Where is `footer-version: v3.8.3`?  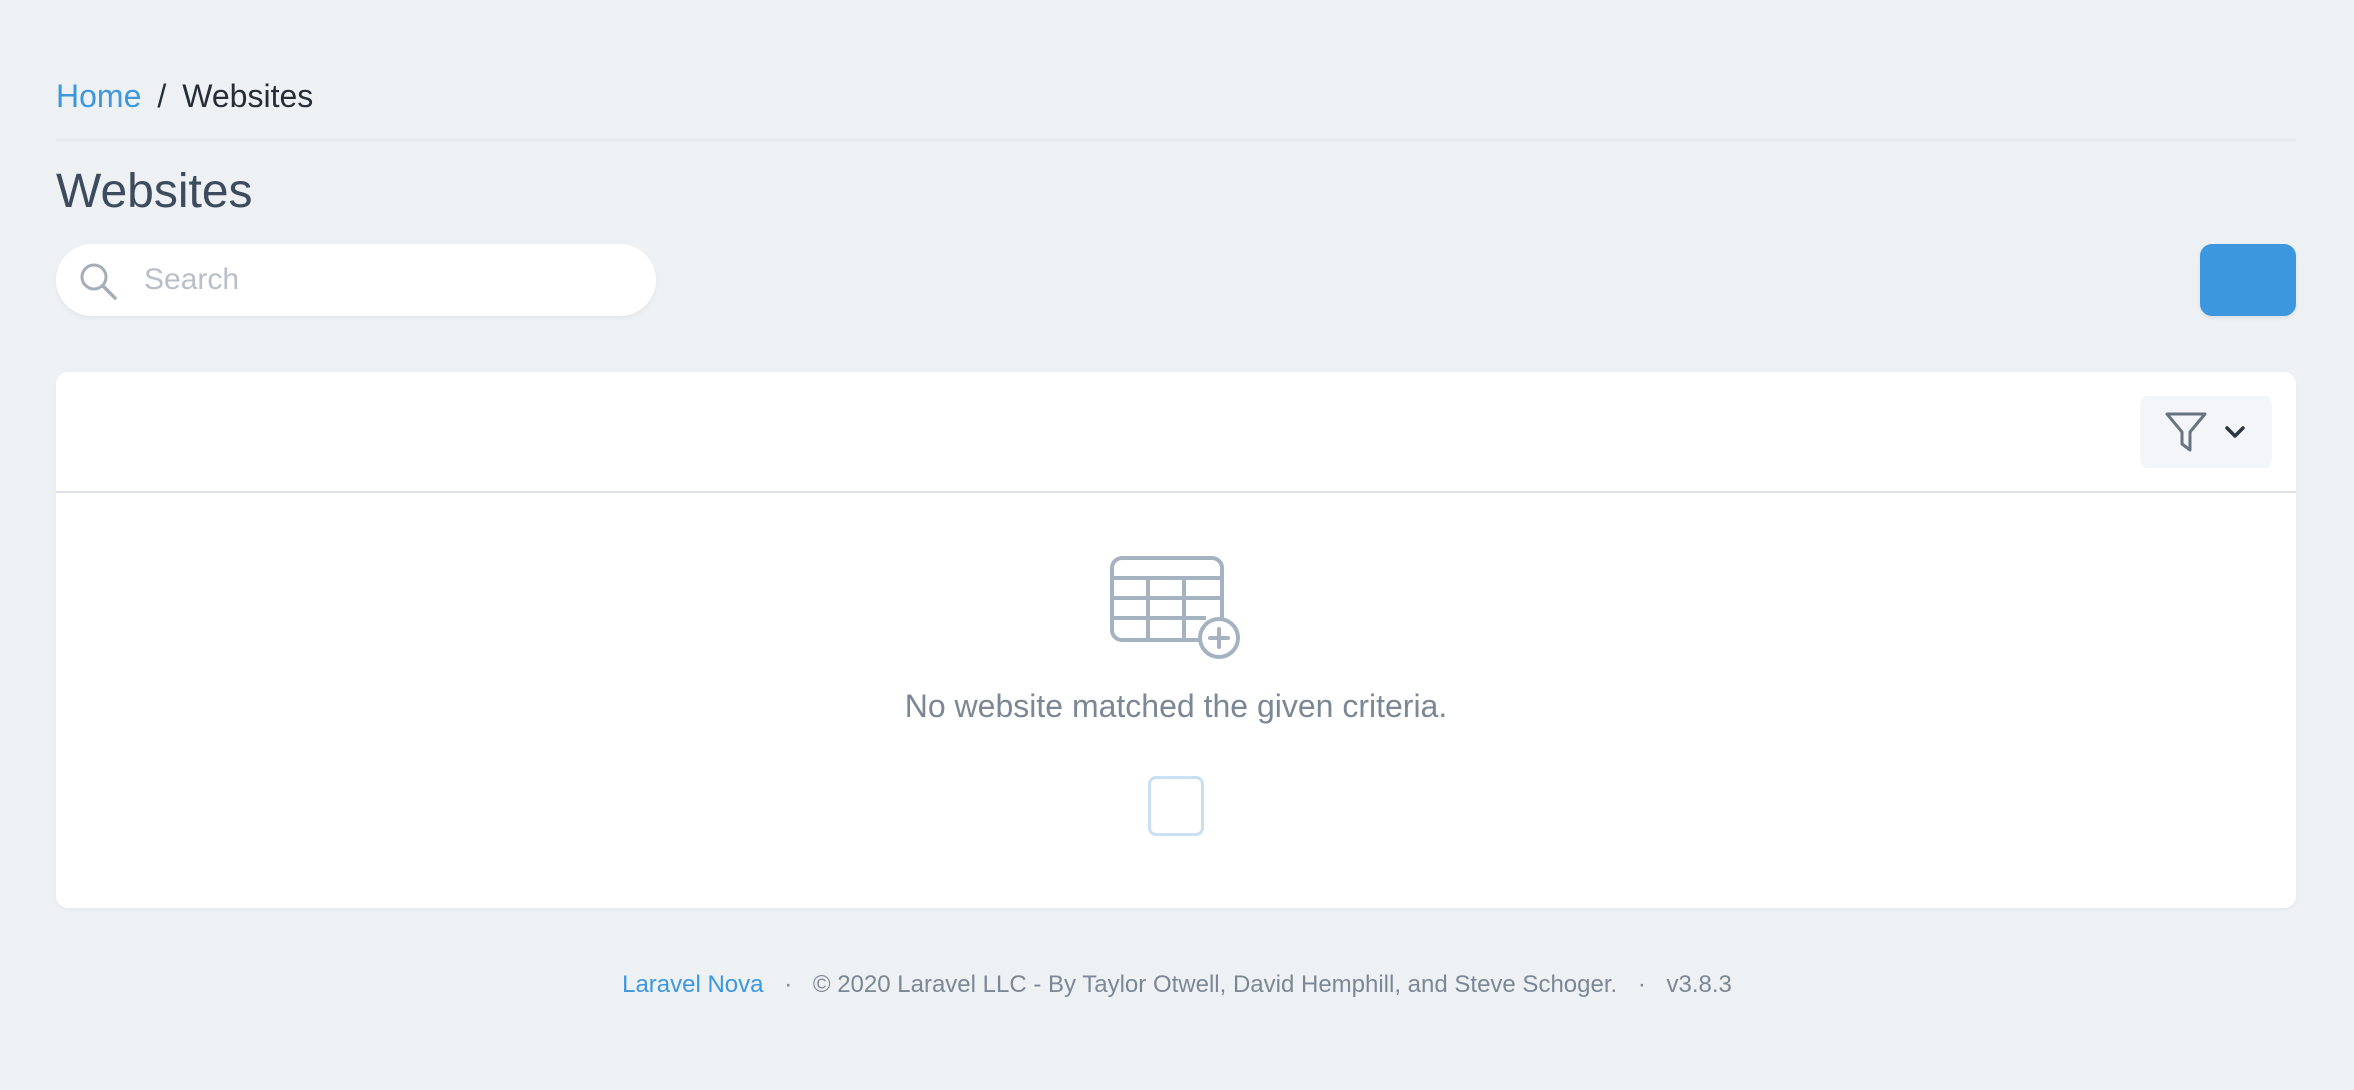 footer-version: v3.8.3 is located at coordinates (1699, 984).